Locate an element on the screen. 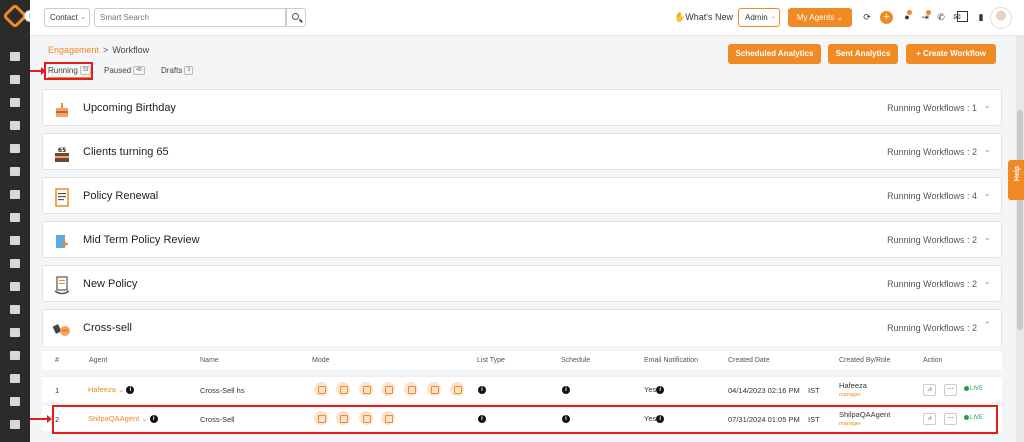 The image size is (1024, 442). users-icon is located at coordinates (15, 171).